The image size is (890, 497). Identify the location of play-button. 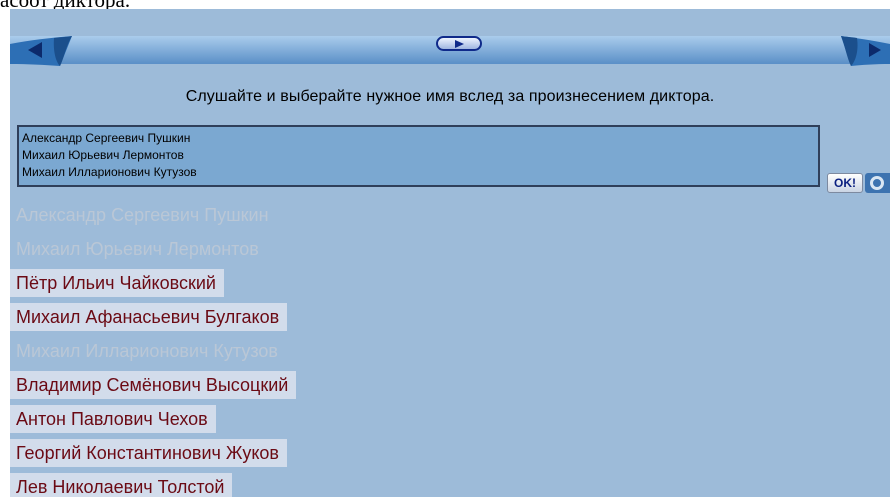
(459, 43).